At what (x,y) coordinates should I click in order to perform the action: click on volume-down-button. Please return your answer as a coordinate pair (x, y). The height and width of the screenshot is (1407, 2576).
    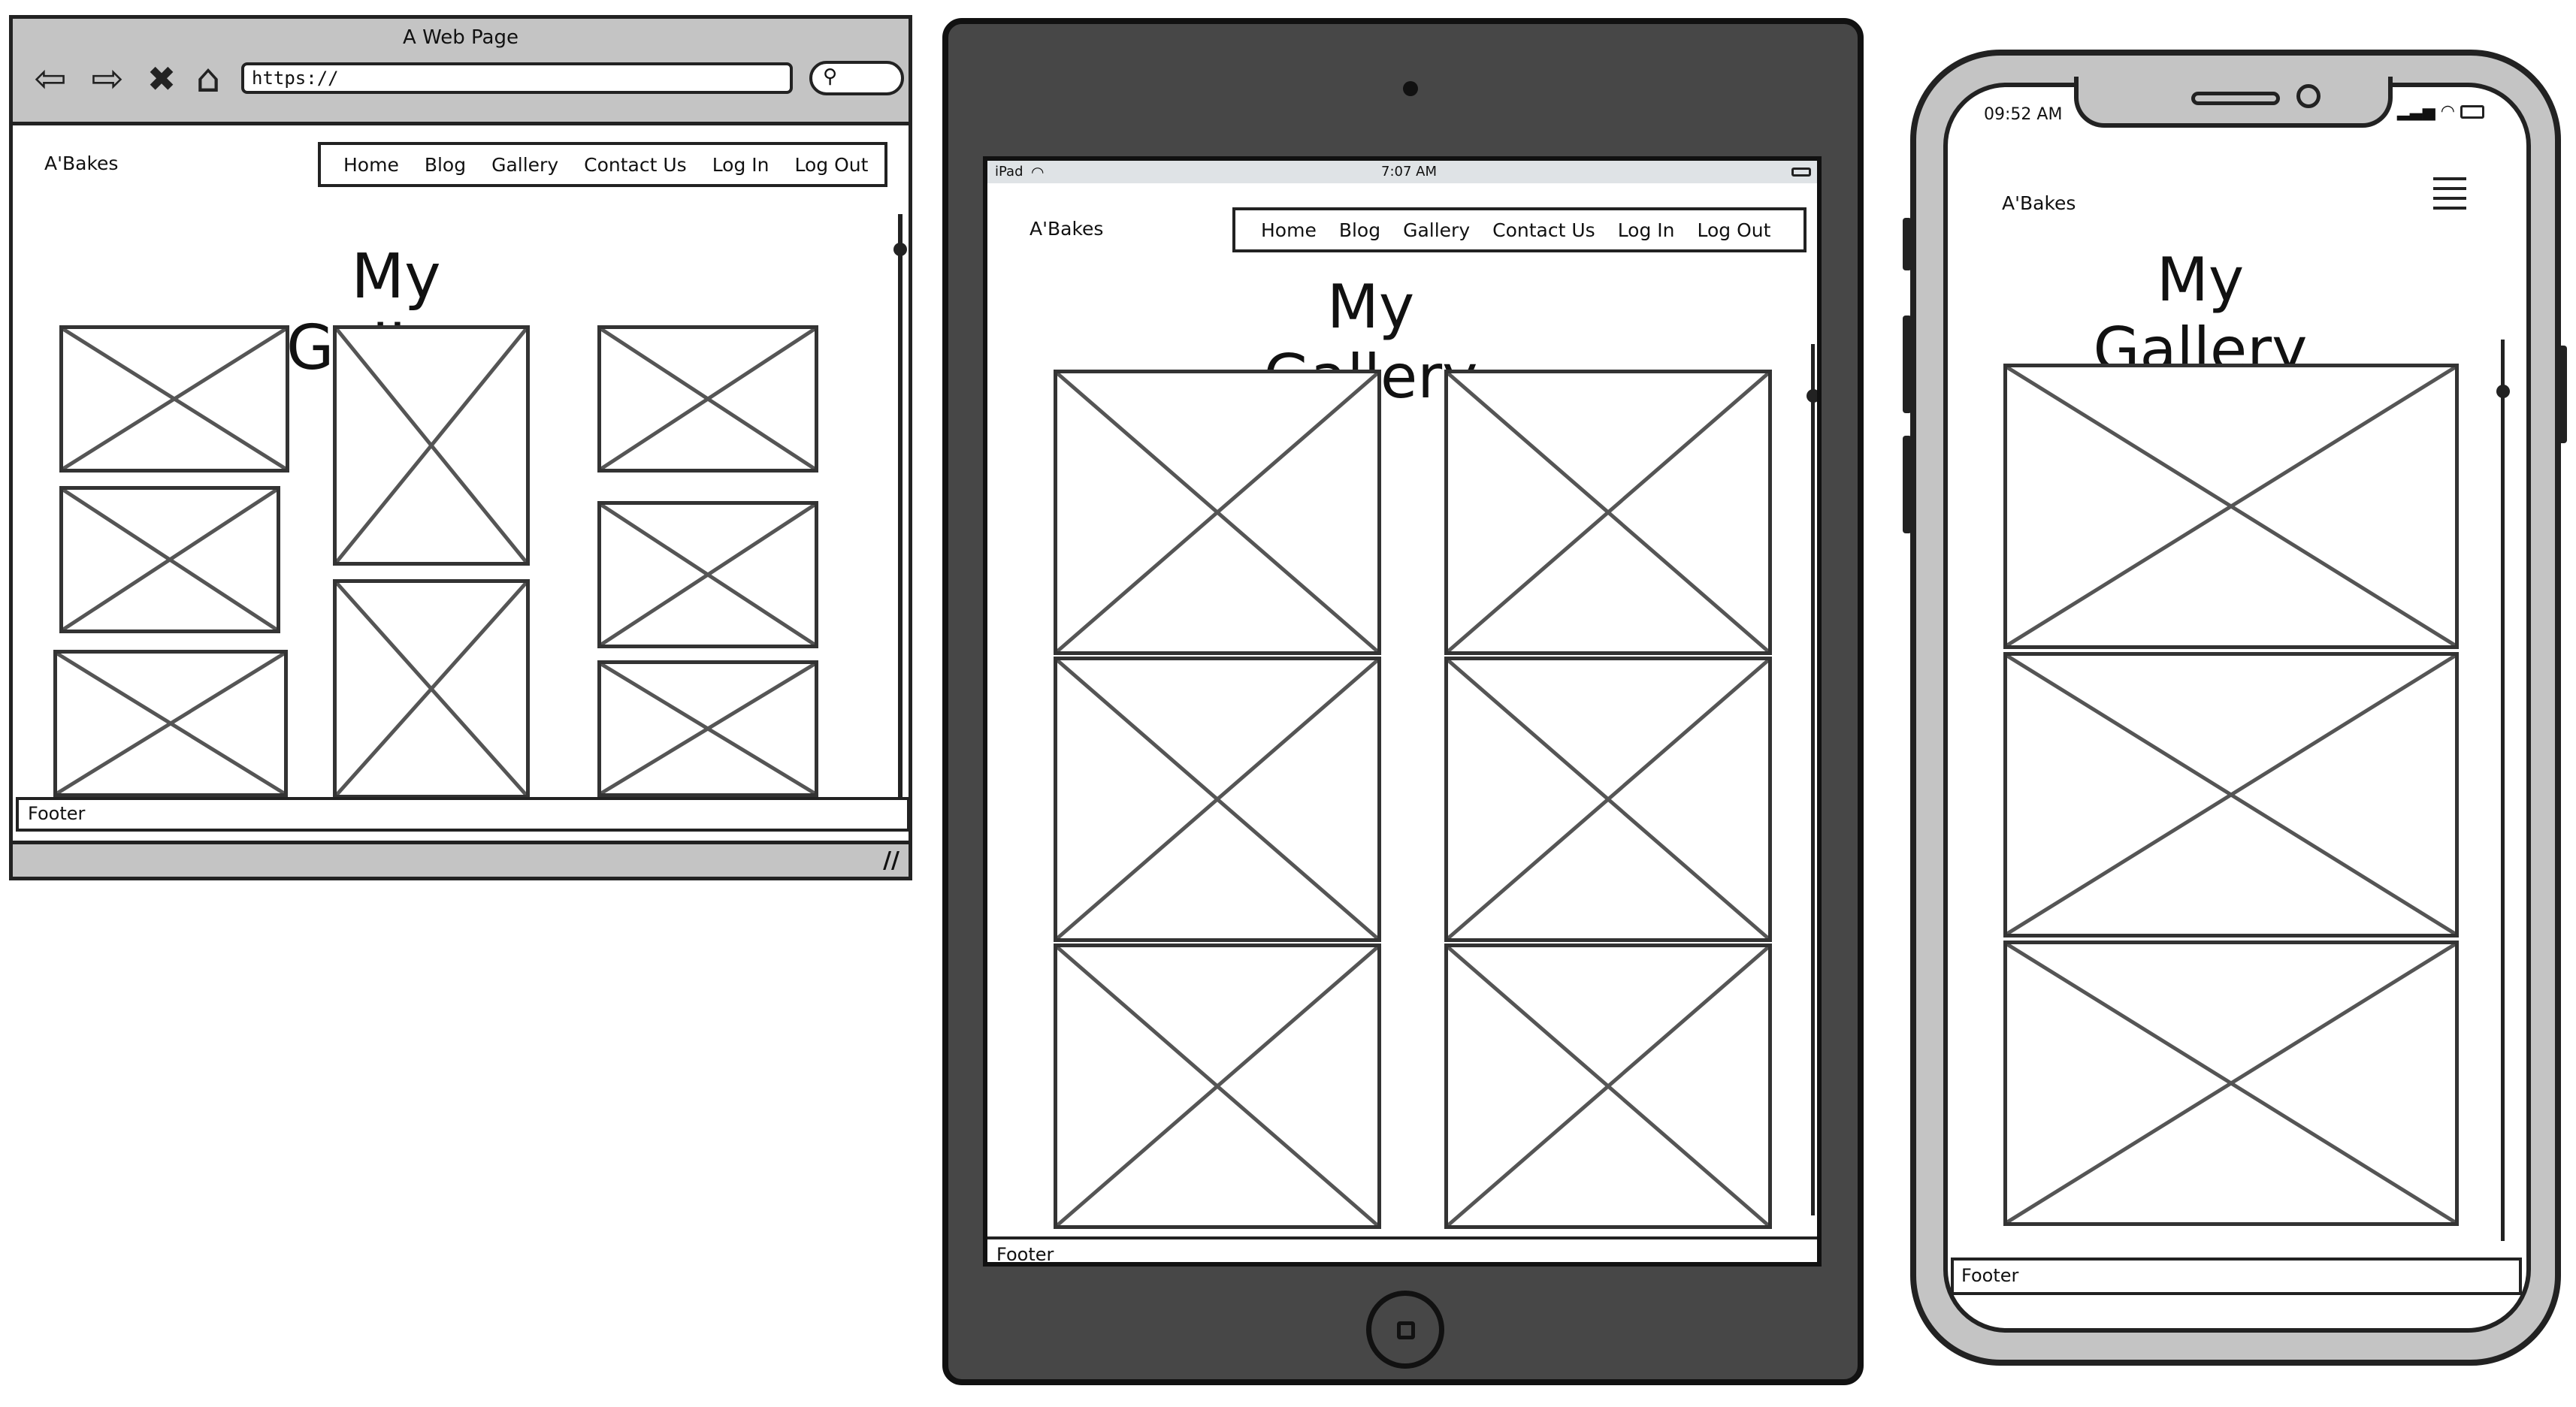
    Looking at the image, I should click on (1908, 484).